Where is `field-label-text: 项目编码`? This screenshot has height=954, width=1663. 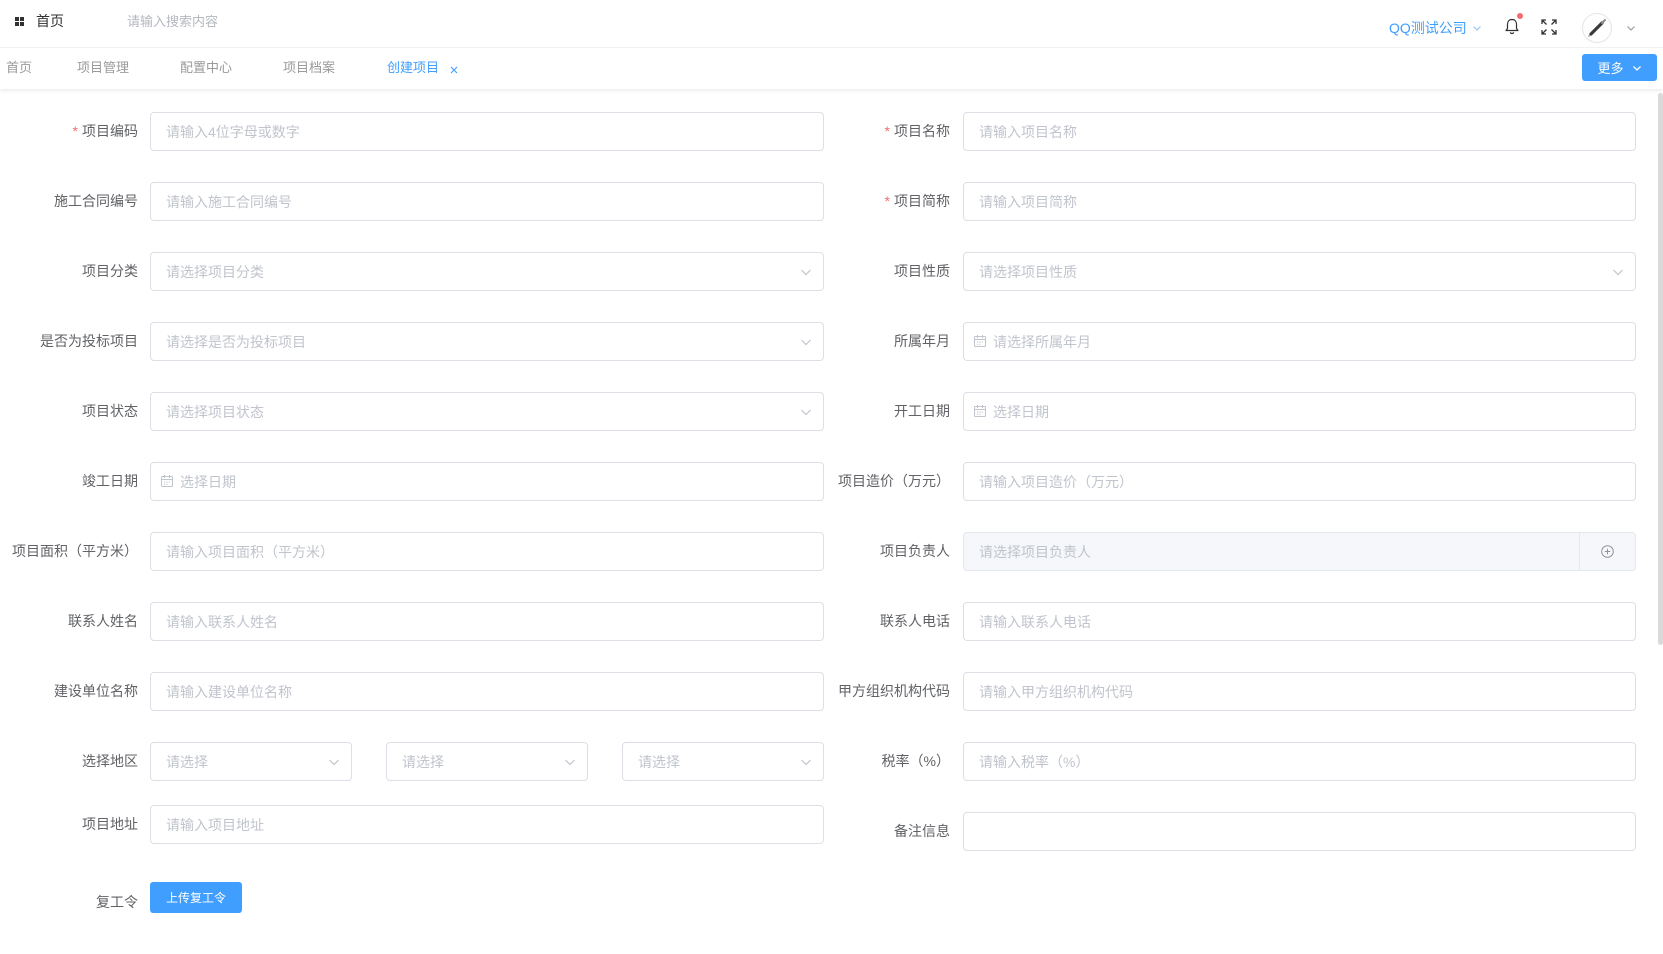
field-label-text: 项目编码 is located at coordinates (110, 131).